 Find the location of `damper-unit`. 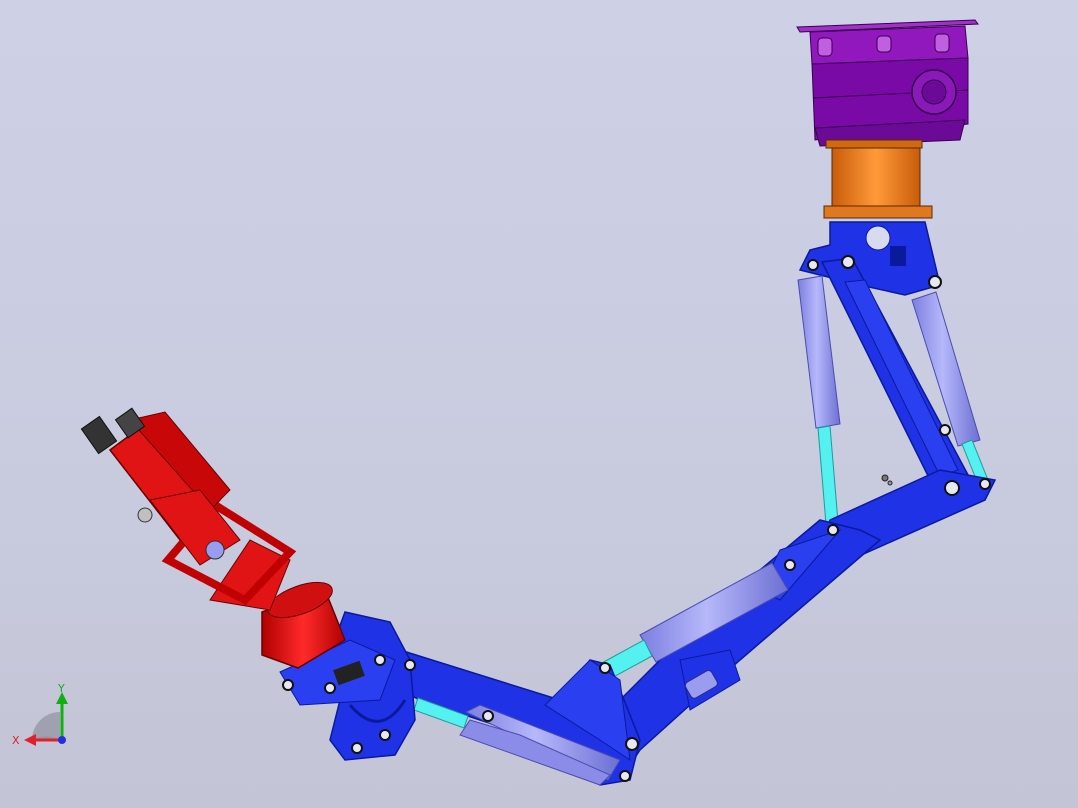

damper-unit is located at coordinates (710, 680).